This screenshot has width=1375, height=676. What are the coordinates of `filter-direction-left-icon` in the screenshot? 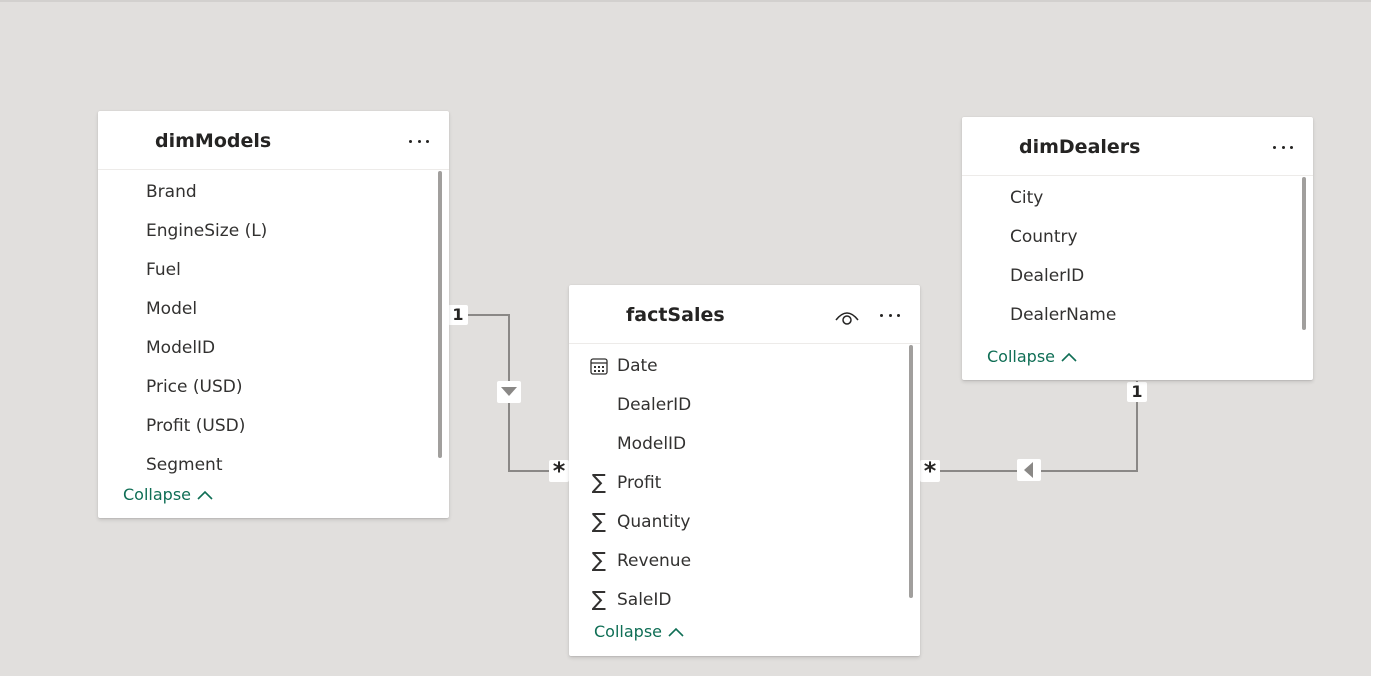 It's located at (1029, 470).